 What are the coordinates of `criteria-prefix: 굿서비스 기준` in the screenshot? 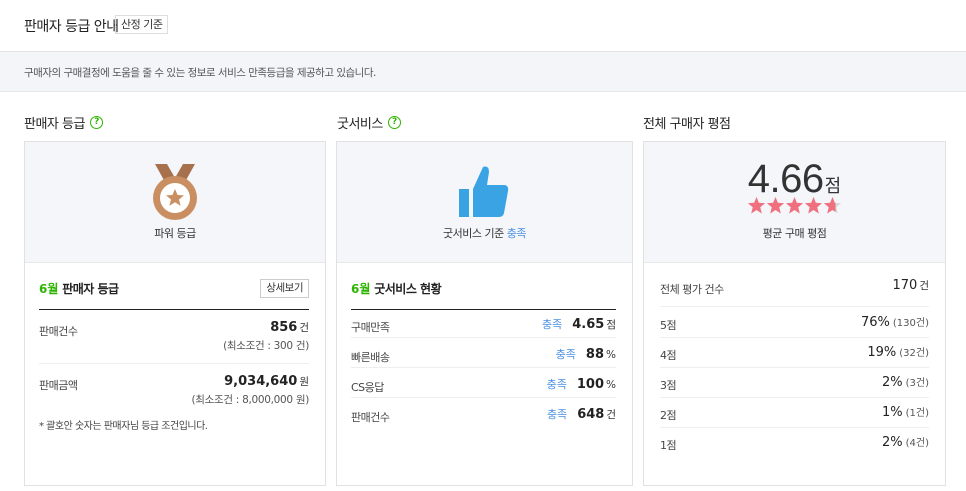 It's located at (473, 233).